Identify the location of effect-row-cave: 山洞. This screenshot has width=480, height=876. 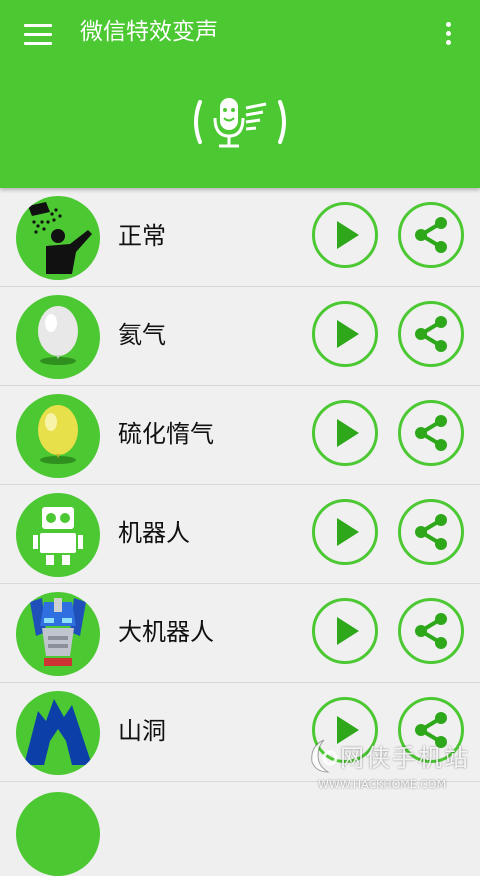
(240, 732).